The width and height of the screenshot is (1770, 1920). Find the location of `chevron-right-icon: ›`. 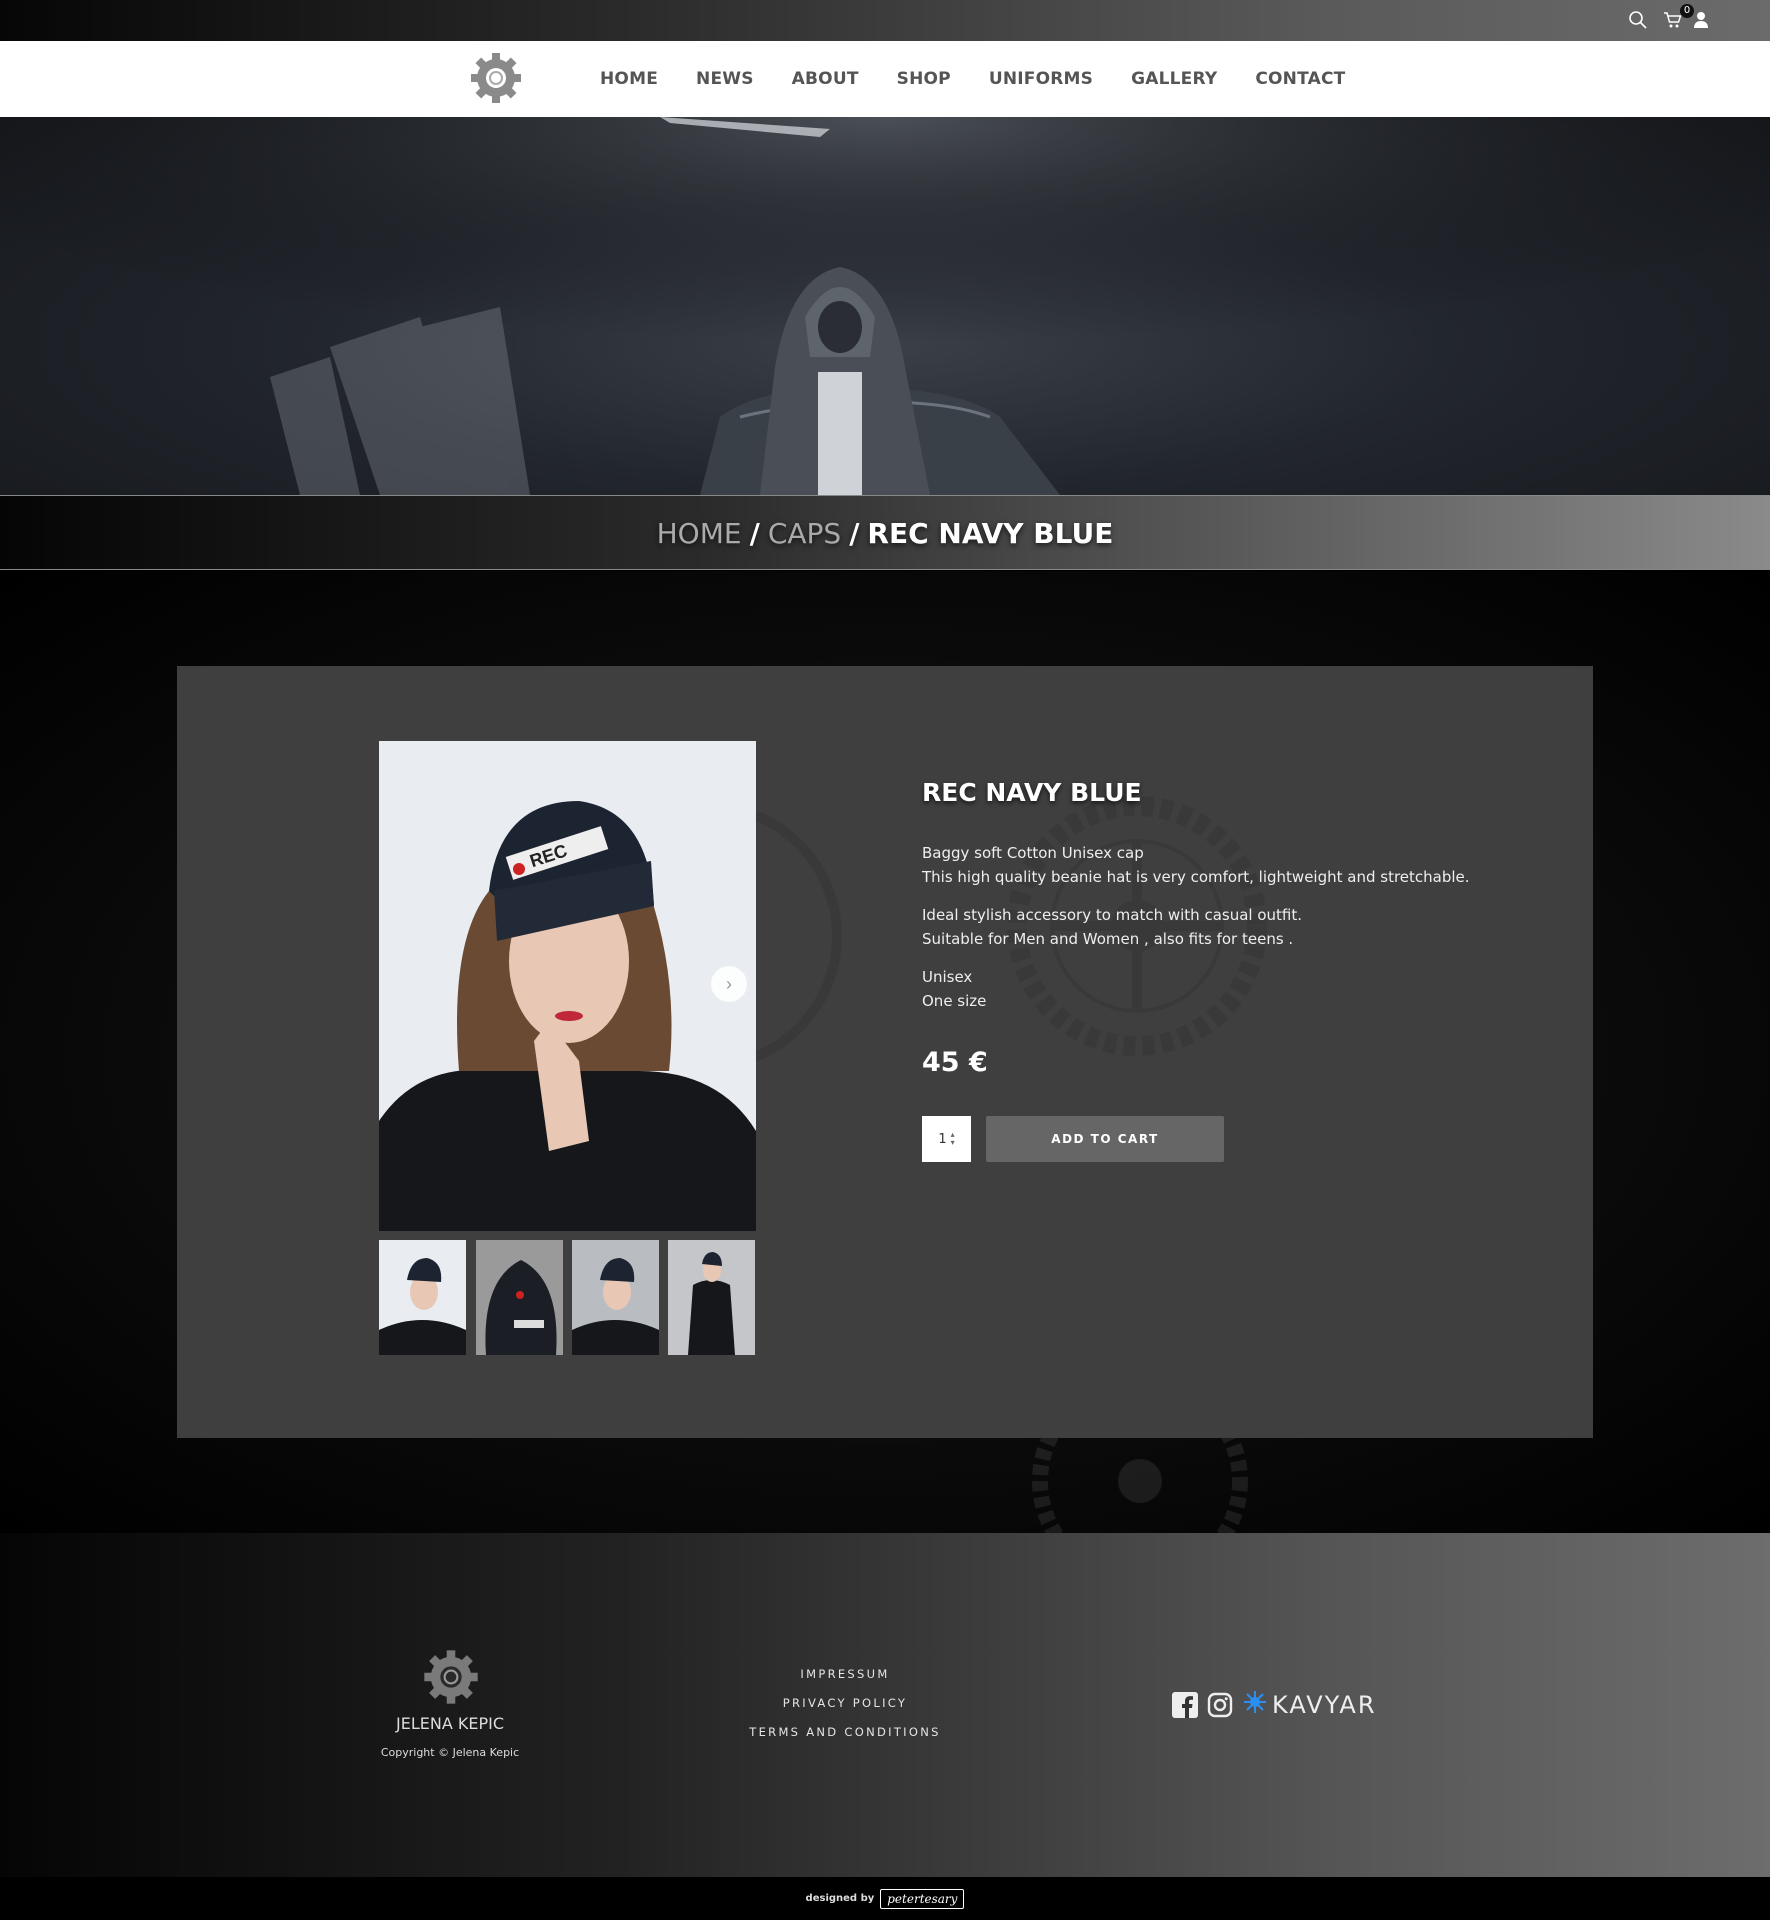

chevron-right-icon: › is located at coordinates (729, 983).